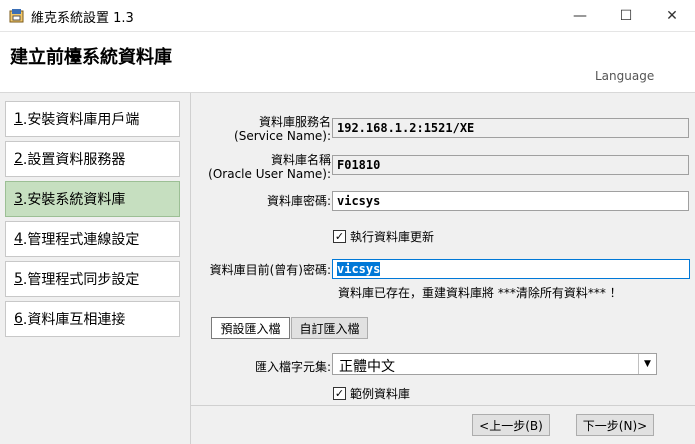 The width and height of the screenshot is (695, 444). What do you see at coordinates (74, 160) in the screenshot?
I see `step-label: .設置資料服務器` at bounding box center [74, 160].